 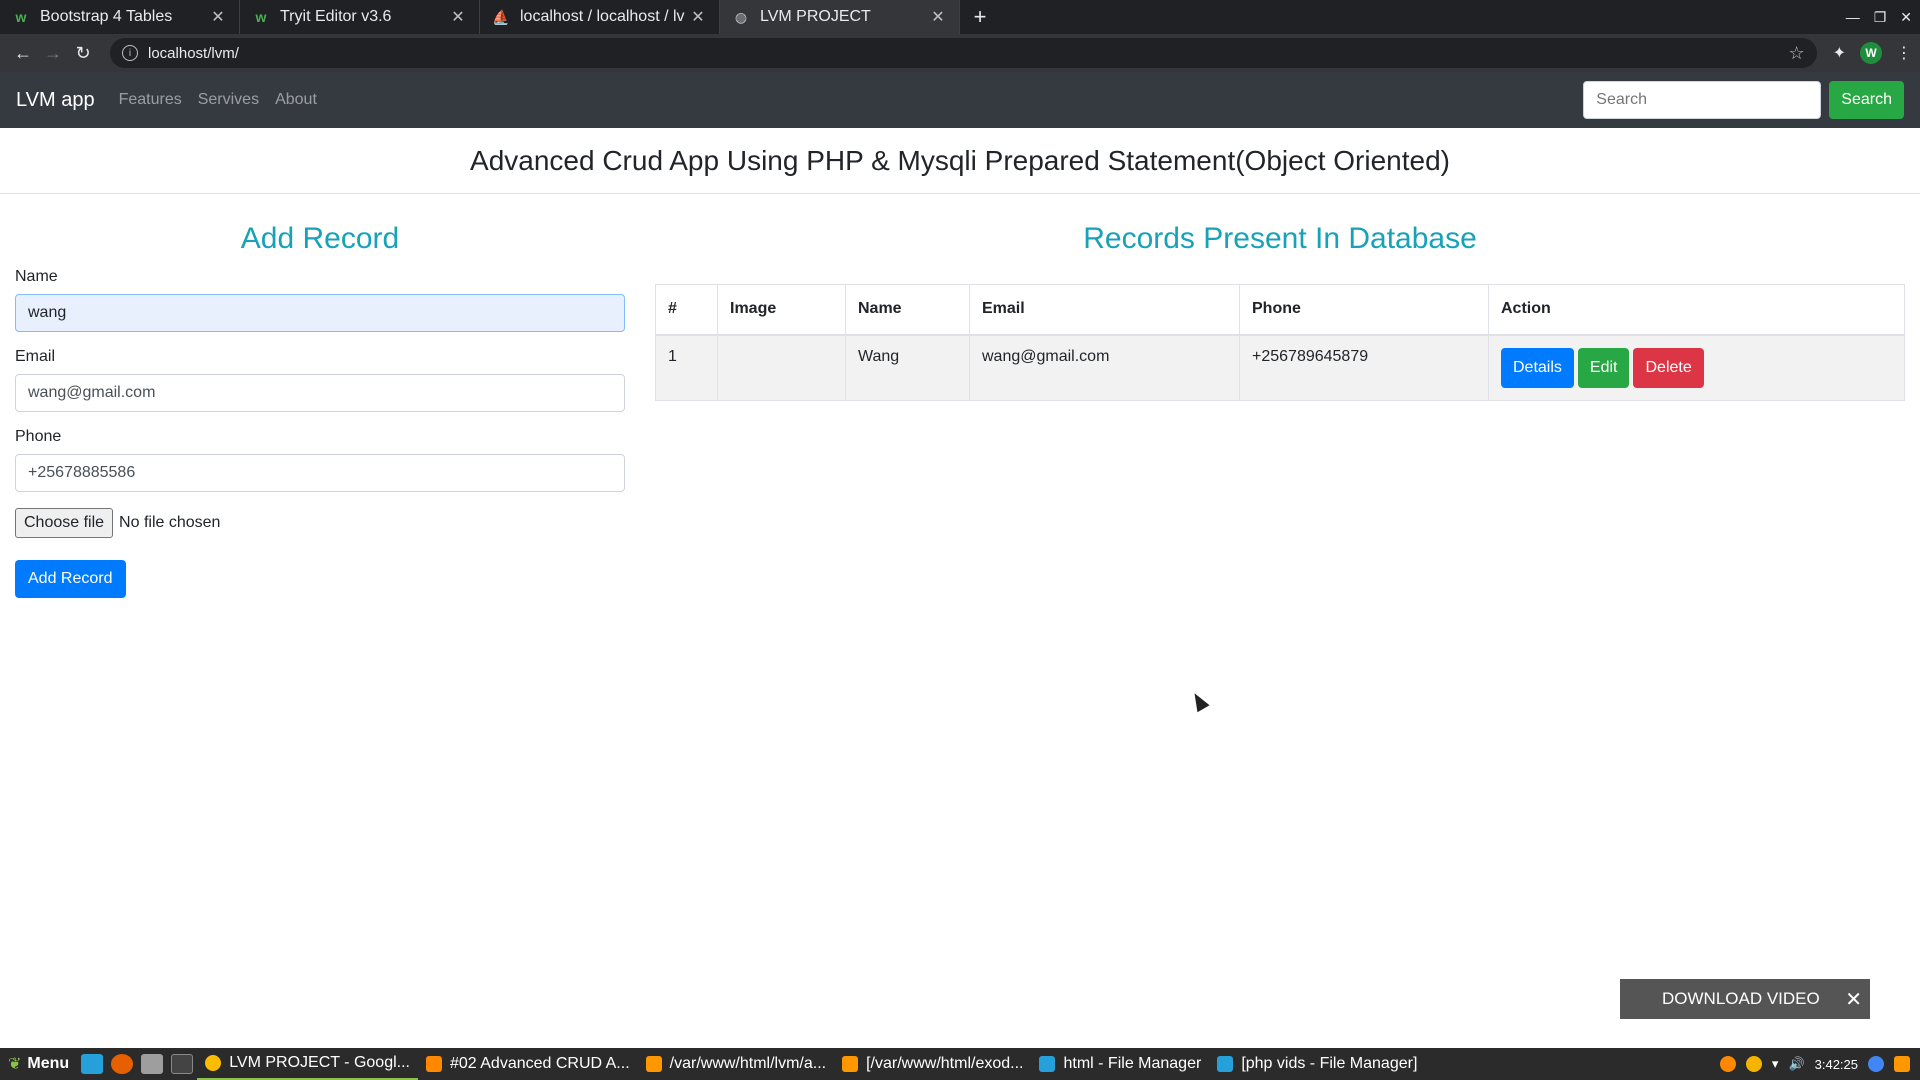 I want to click on cell-name: Wang, so click(x=907, y=367).